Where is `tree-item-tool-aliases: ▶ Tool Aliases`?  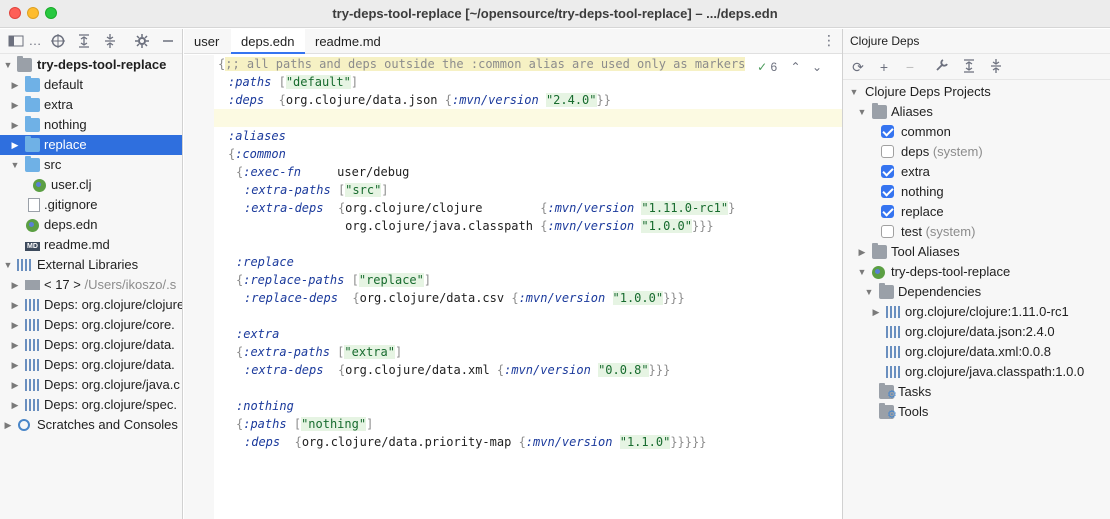
tree-item-tool-aliases: ▶ Tool Aliases is located at coordinates (976, 252).